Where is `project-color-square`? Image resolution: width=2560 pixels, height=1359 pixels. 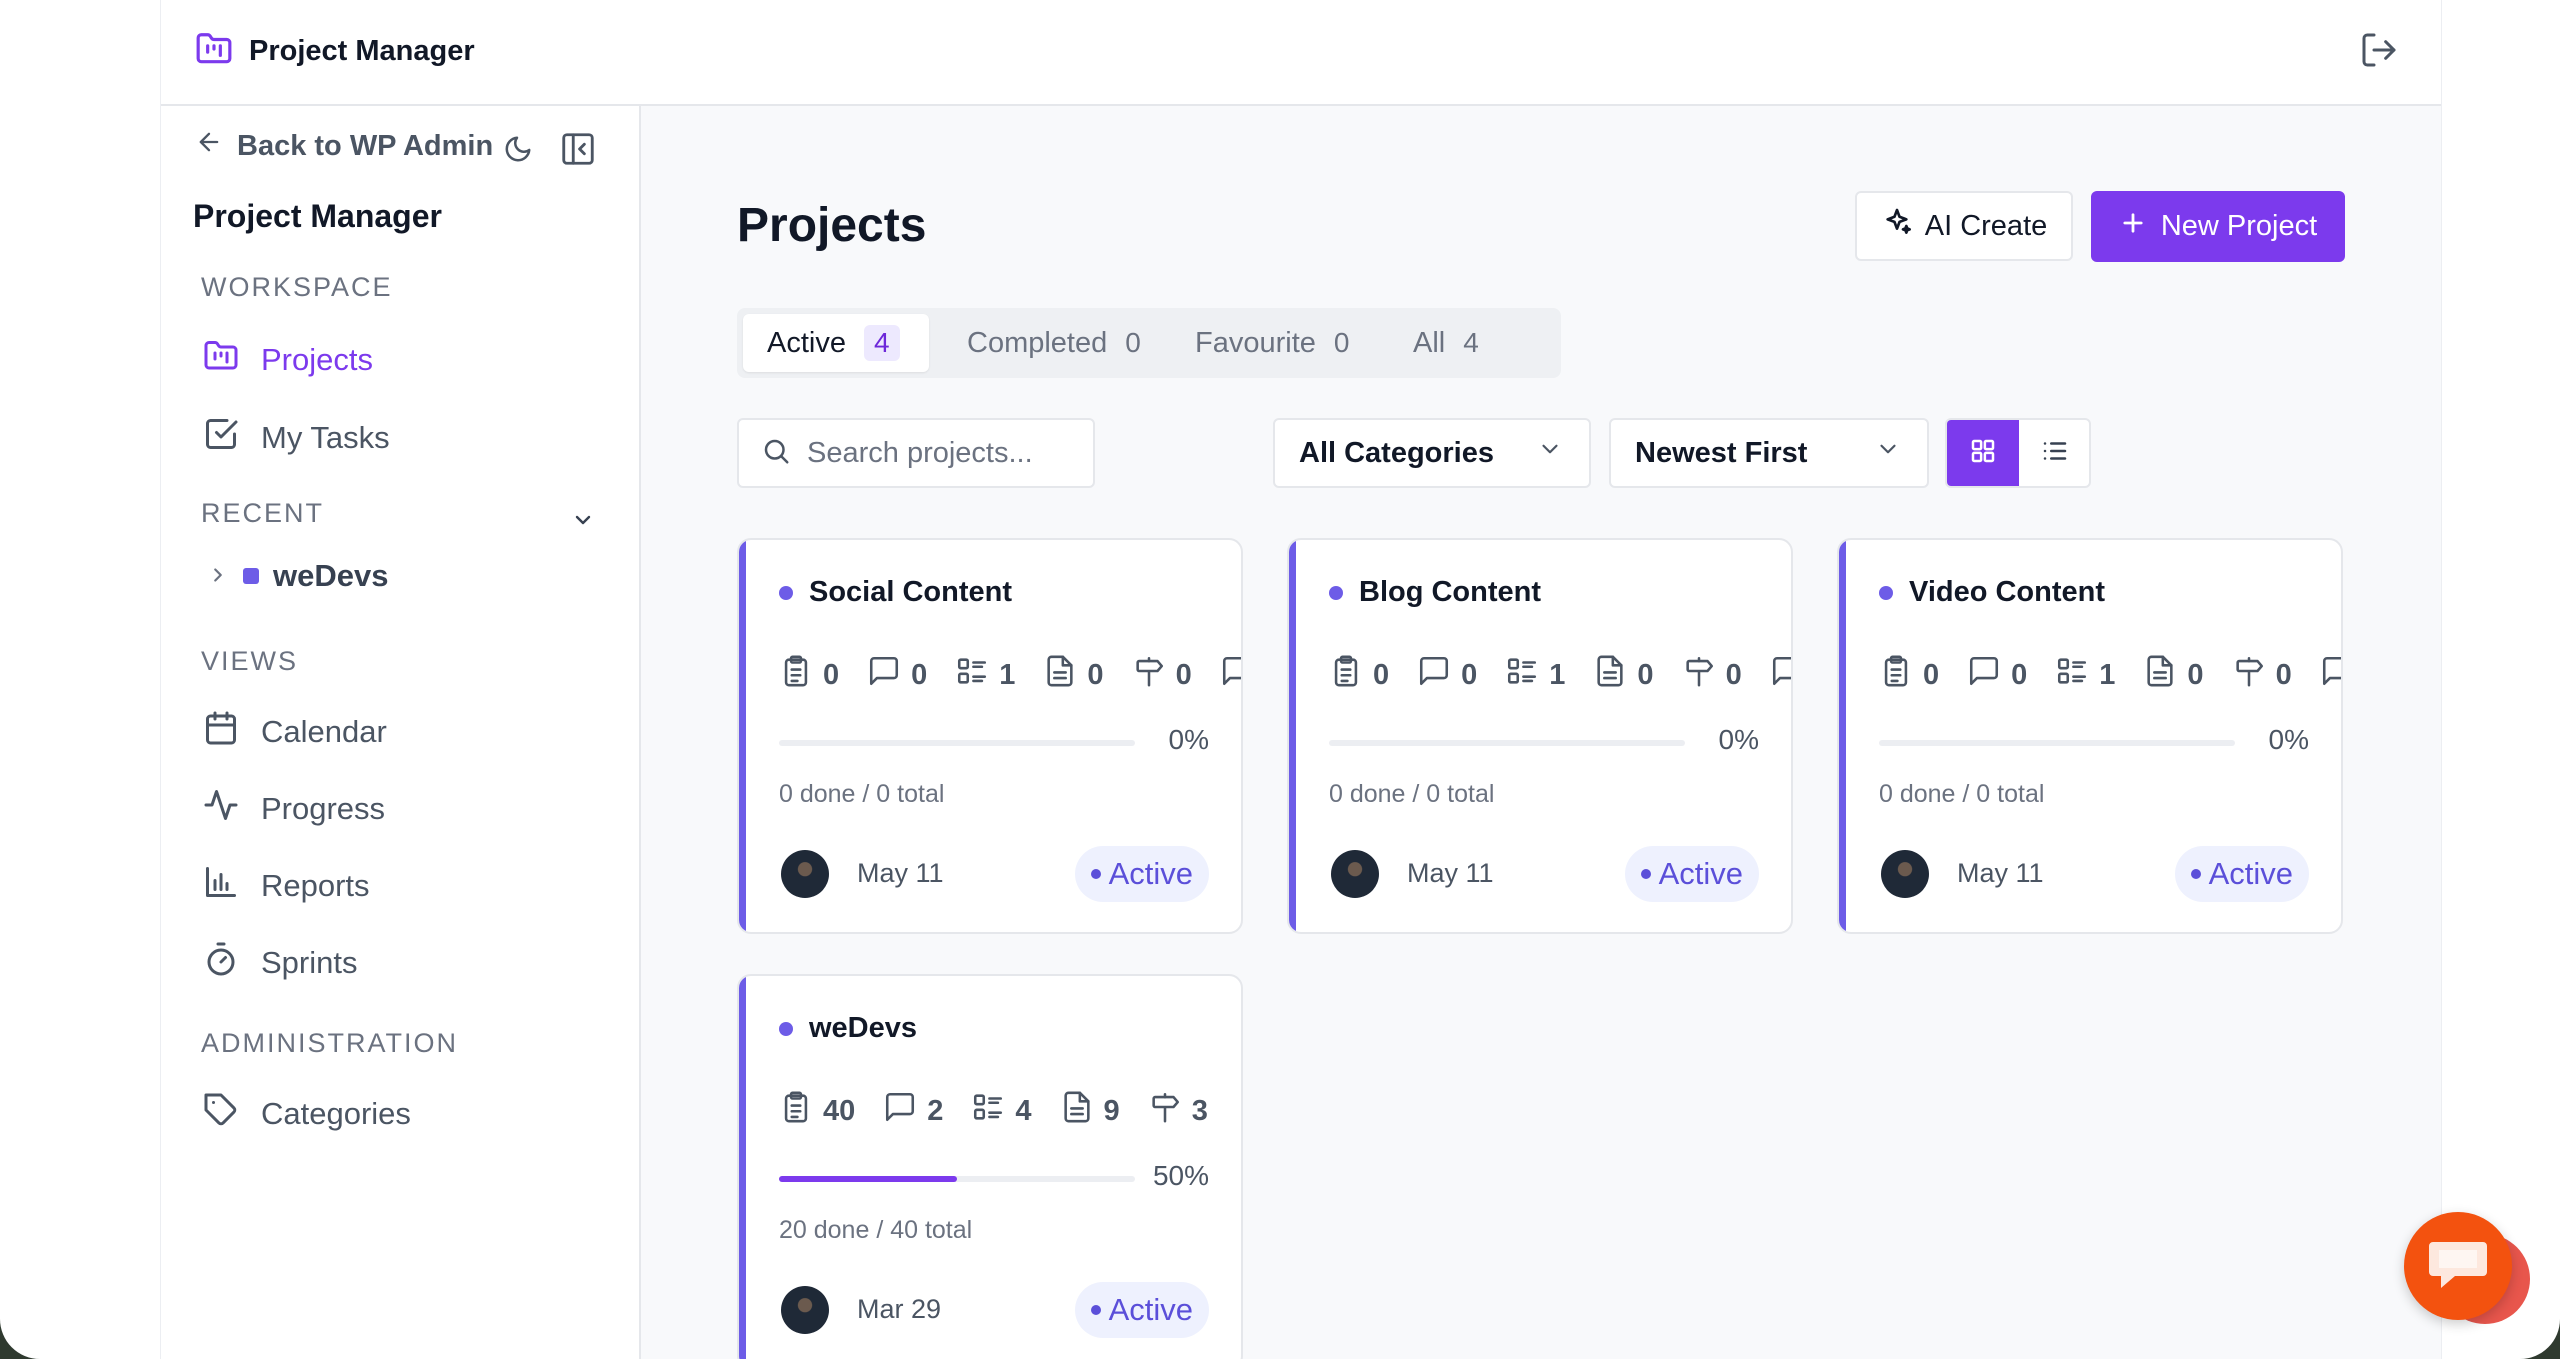 project-color-square is located at coordinates (251, 576).